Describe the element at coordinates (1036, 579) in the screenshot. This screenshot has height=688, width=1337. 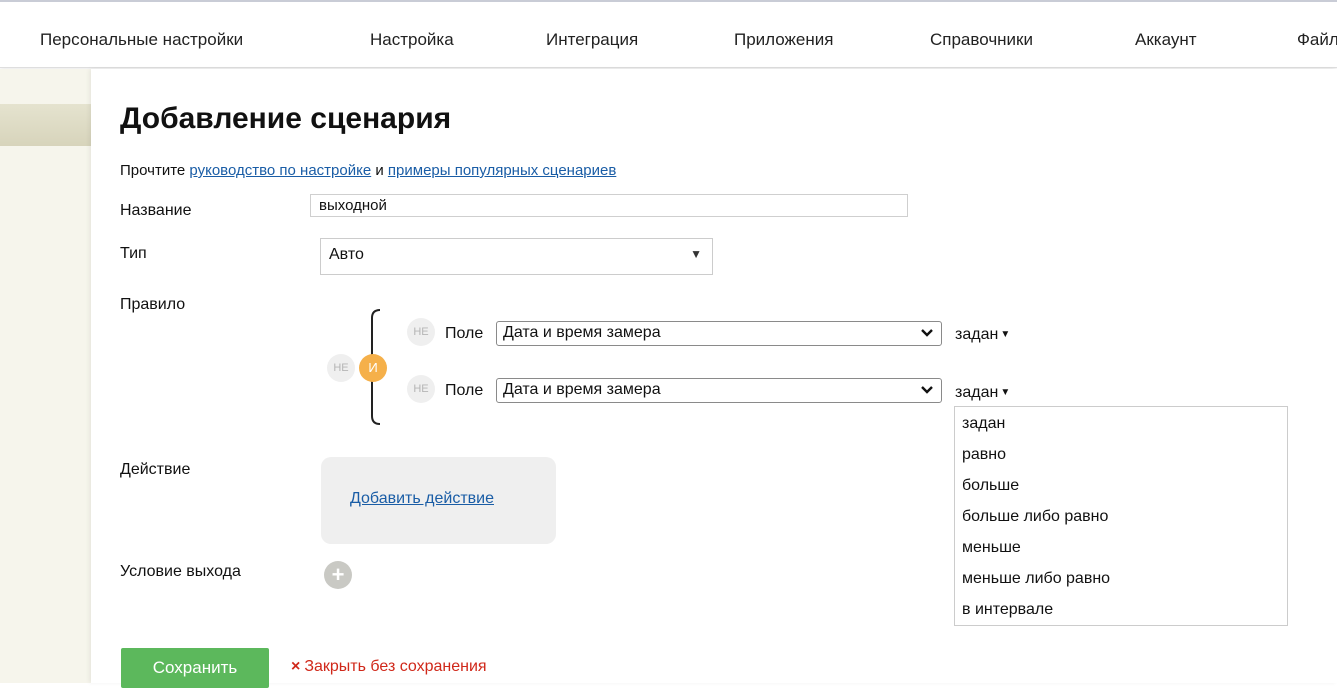
I see `operator-option-less-or-equal: меньше либо равно` at that location.